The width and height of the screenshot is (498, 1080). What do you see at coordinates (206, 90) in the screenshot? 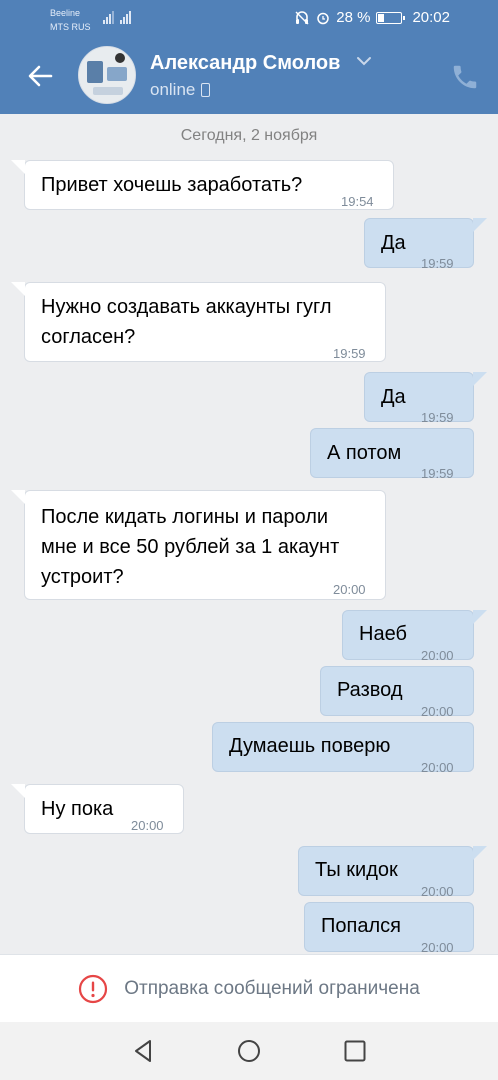
I see `mobile-device-icon` at bounding box center [206, 90].